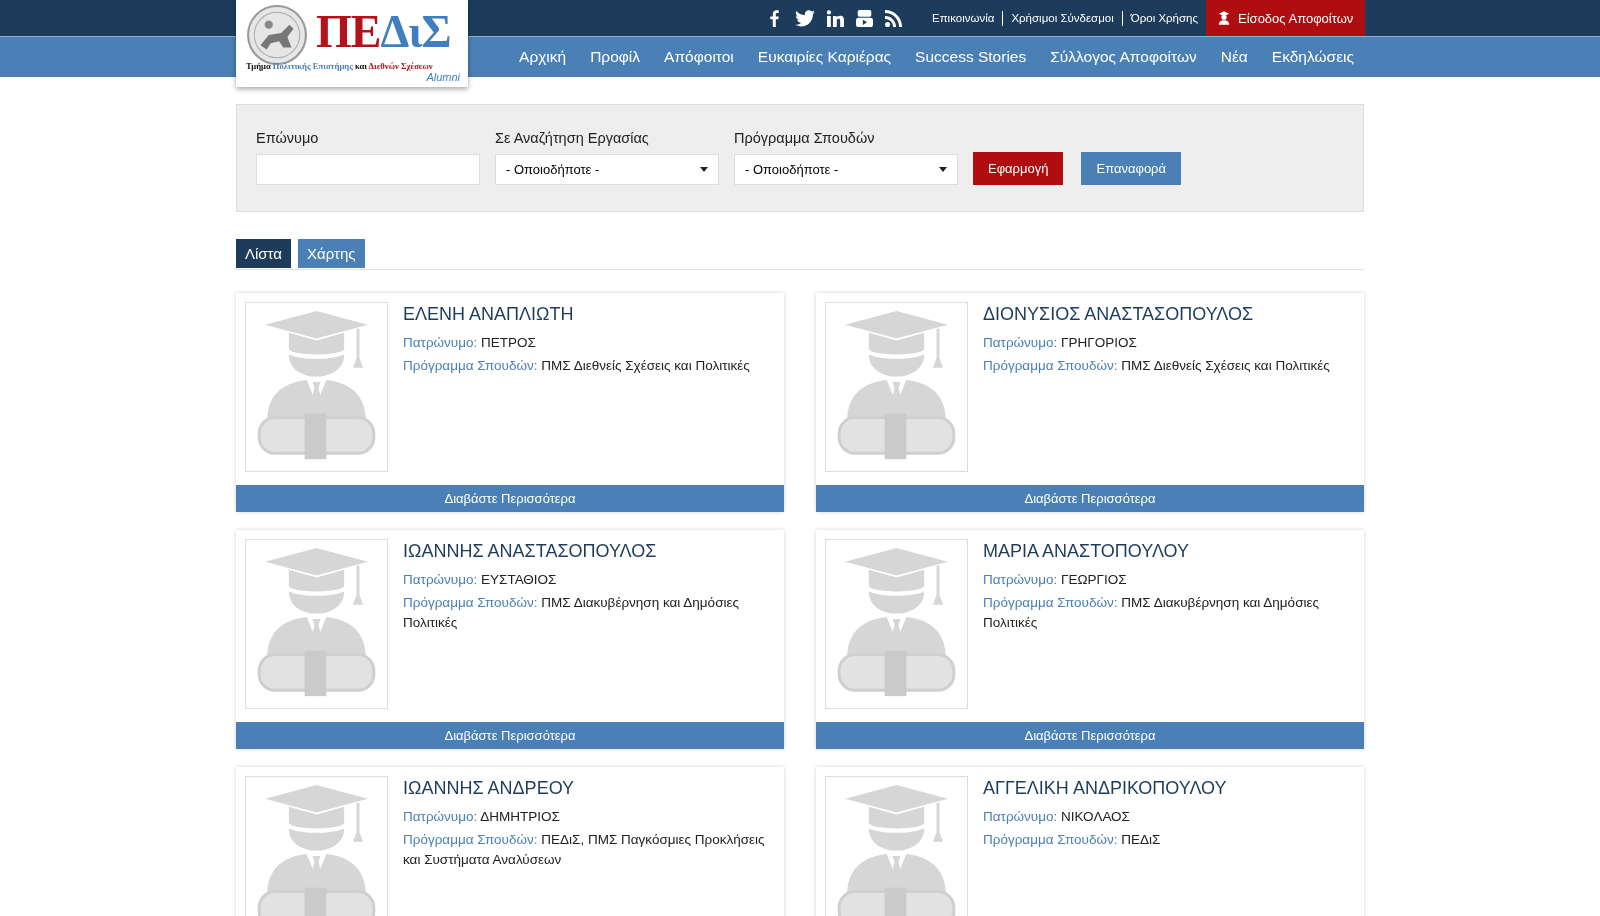  Describe the element at coordinates (263, 253) in the screenshot. I see `view-tab: Λίστα` at that location.